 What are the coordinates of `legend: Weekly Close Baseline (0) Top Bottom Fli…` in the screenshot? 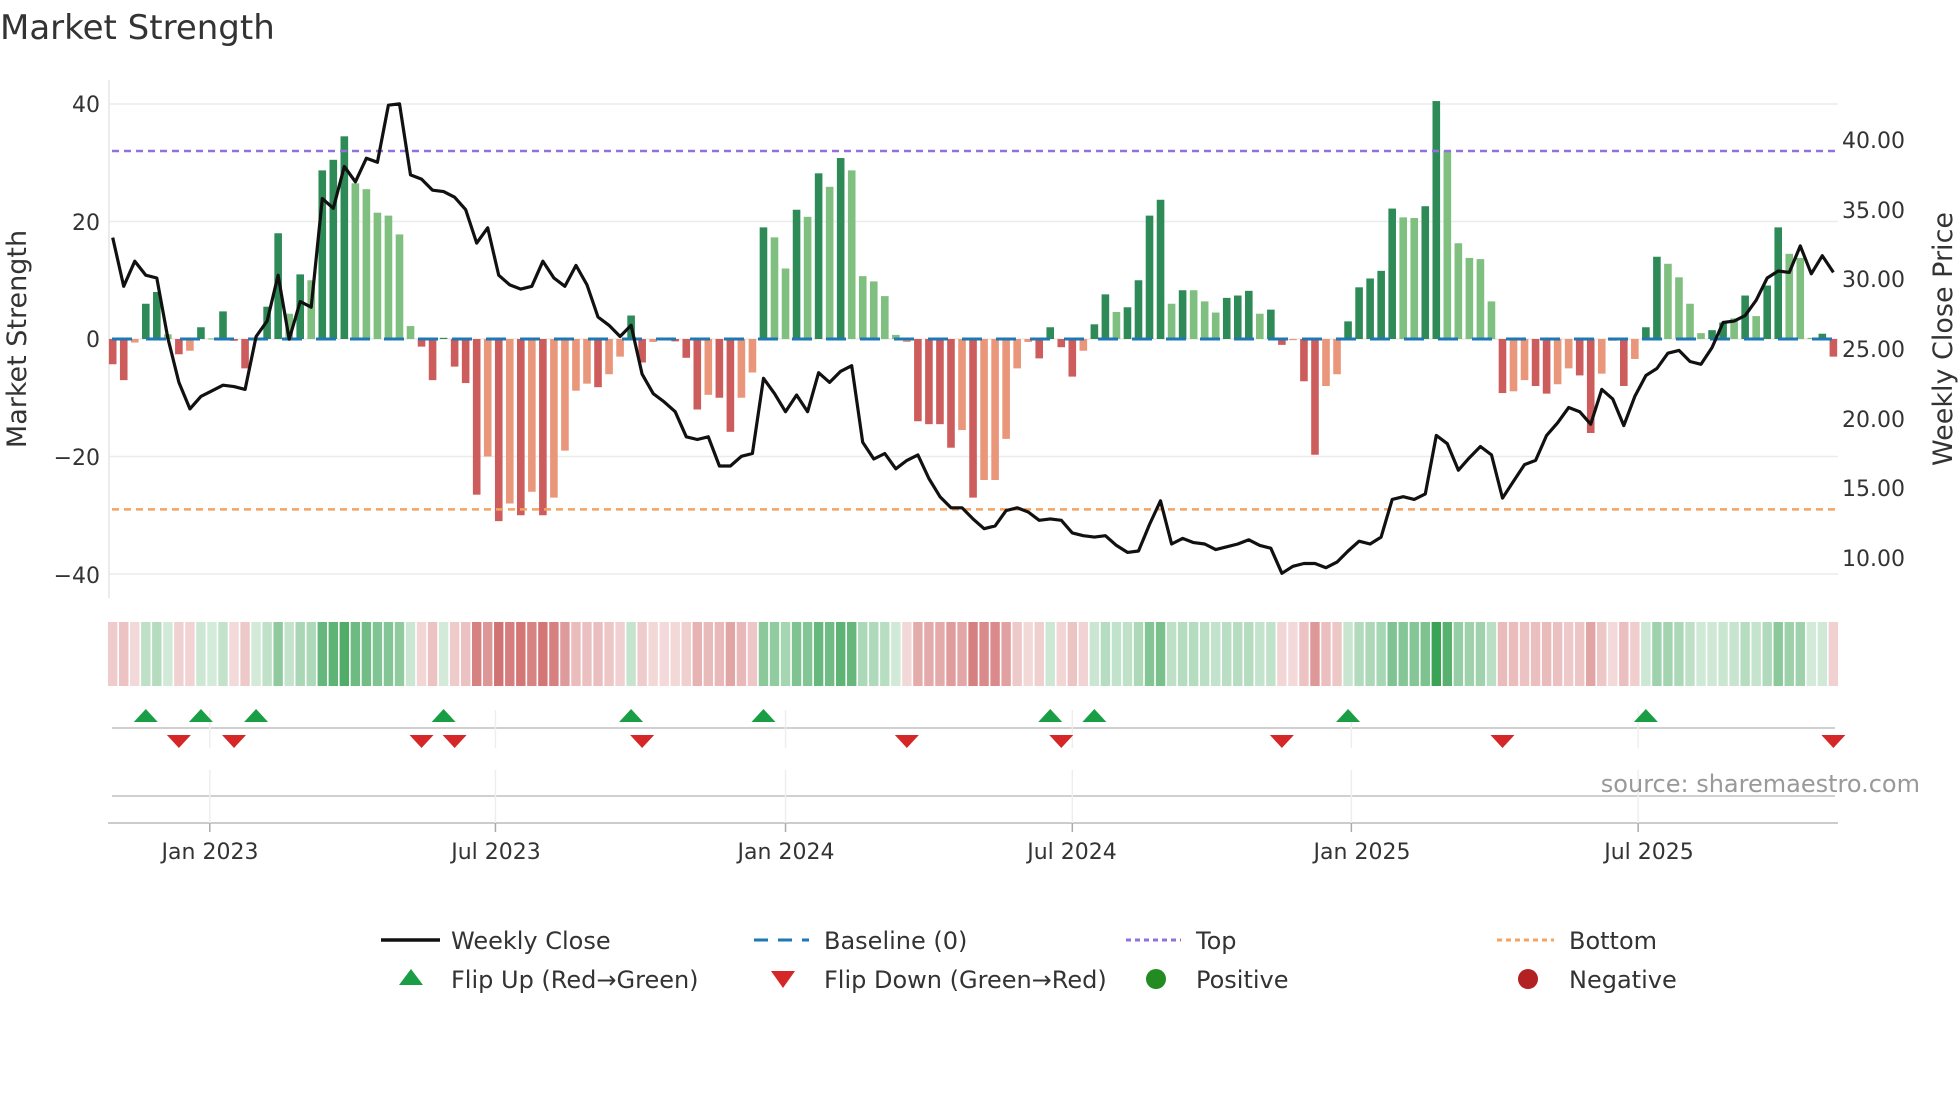 It's located at (1029, 960).